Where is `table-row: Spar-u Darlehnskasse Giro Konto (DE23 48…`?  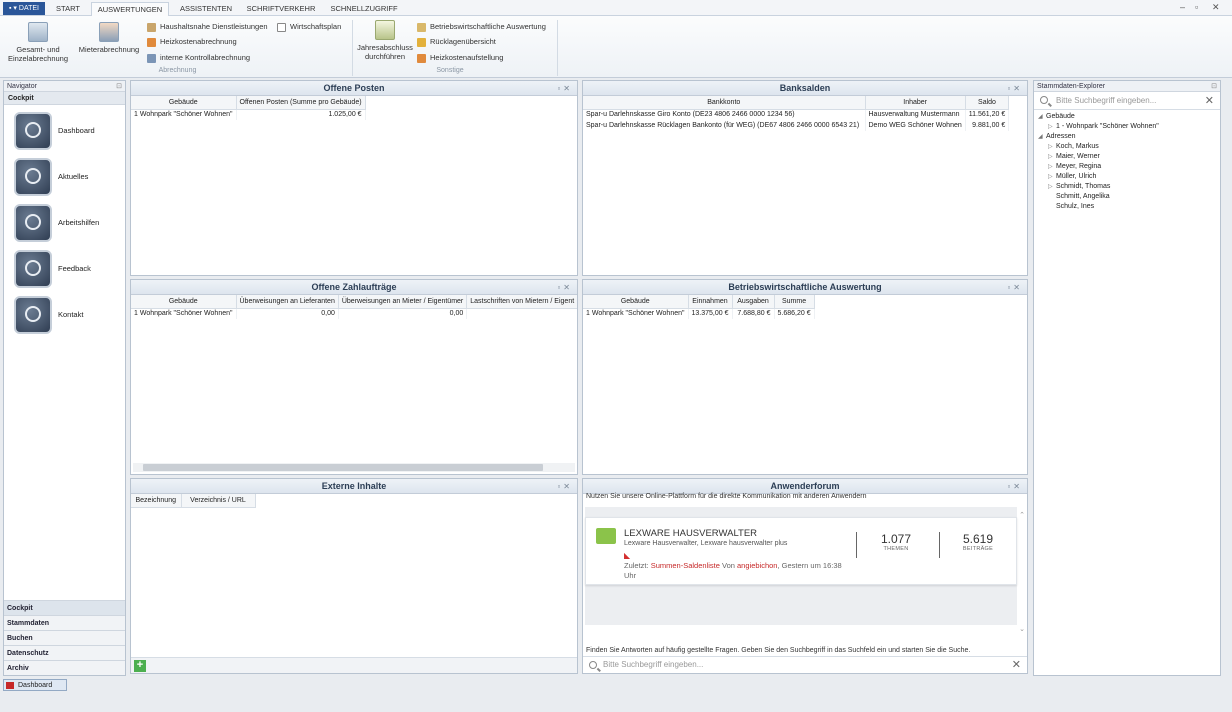
table-row: Spar-u Darlehnskasse Giro Konto (DE23 48… is located at coordinates (796, 114).